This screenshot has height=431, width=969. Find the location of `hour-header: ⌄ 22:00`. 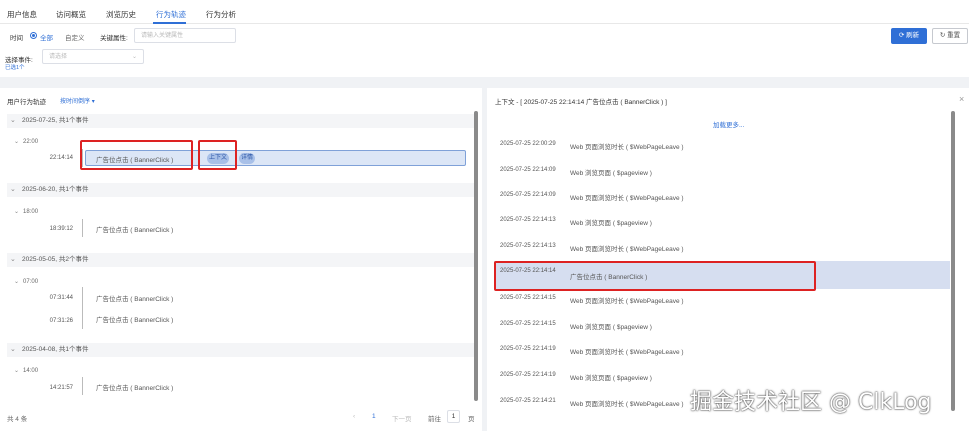

hour-header: ⌄ 22:00 is located at coordinates (26, 141).